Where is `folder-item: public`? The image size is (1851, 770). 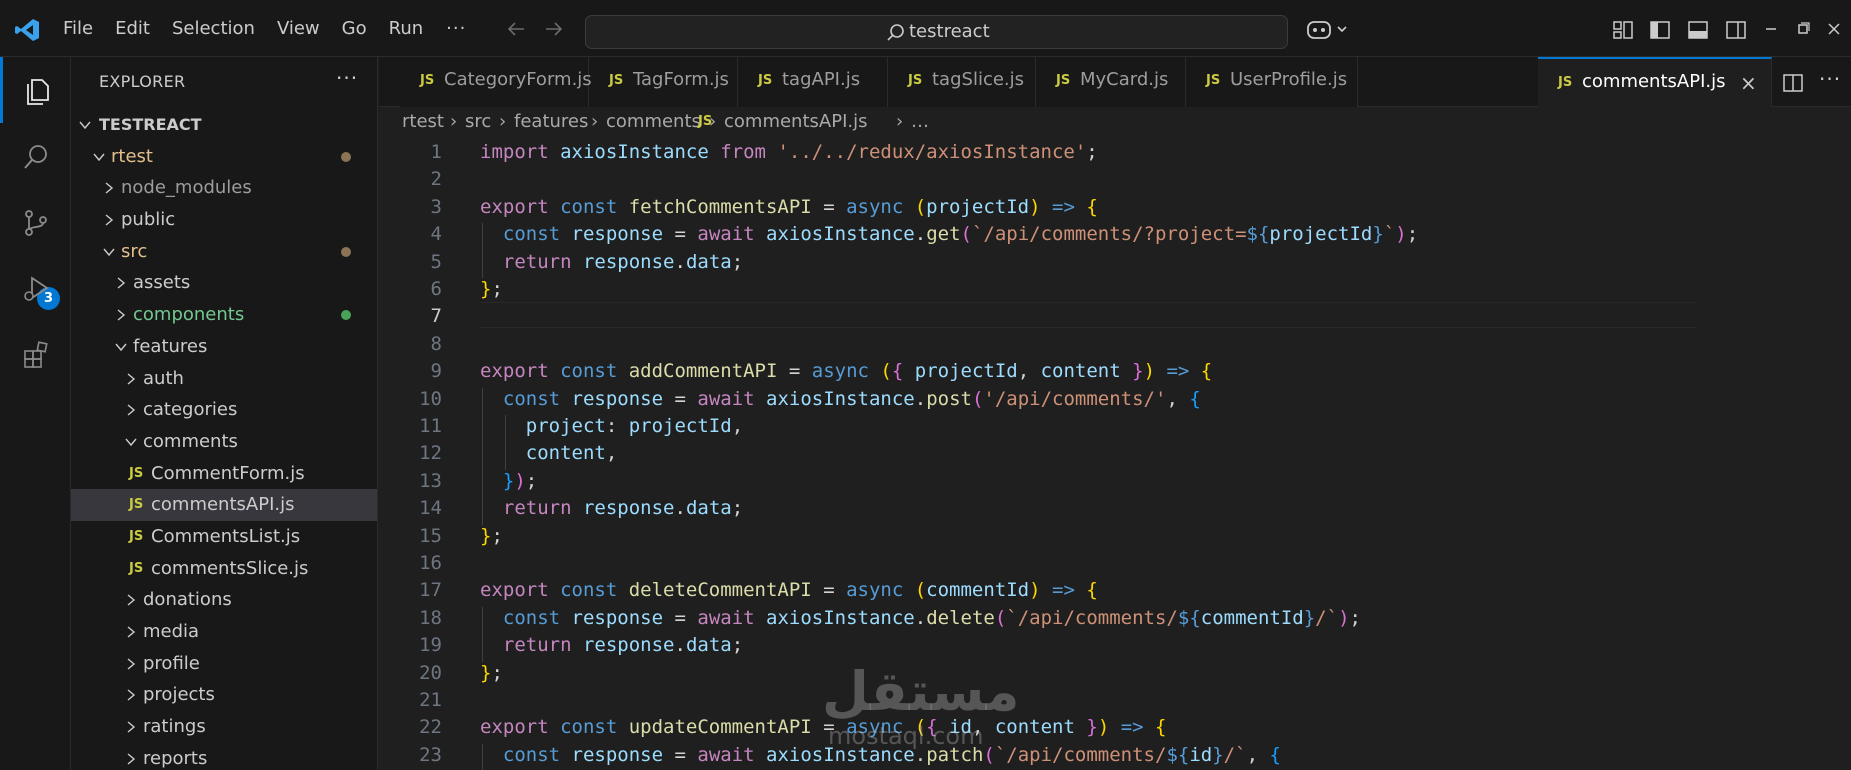
folder-item: public is located at coordinates (224, 220).